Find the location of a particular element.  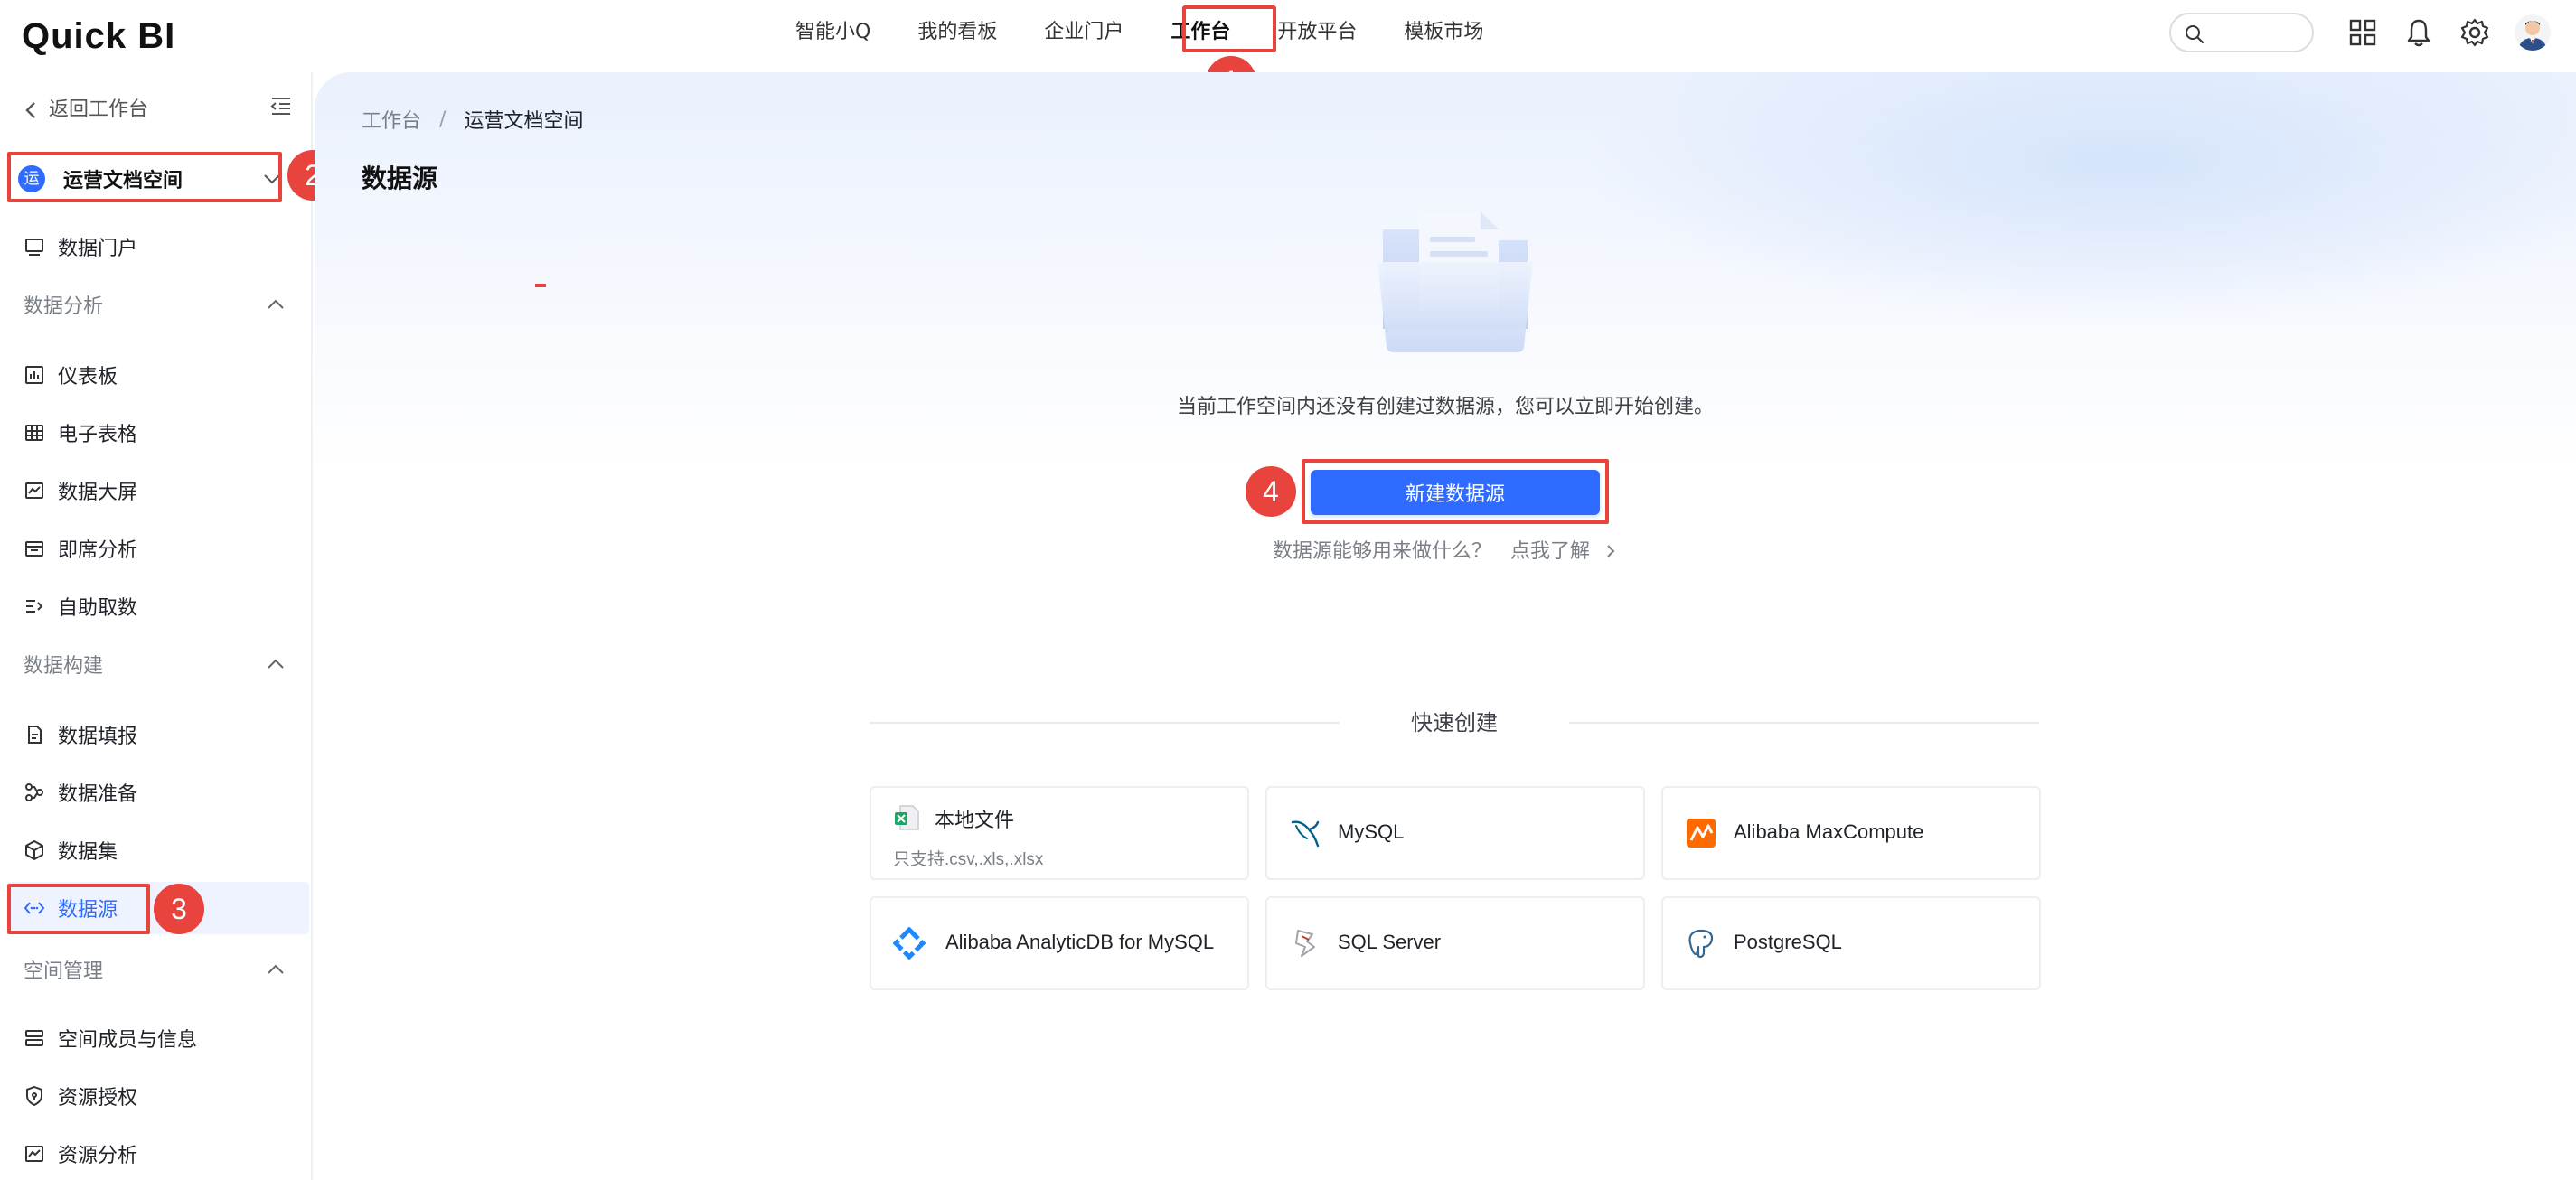

monitor-icon is located at coordinates (34, 247).